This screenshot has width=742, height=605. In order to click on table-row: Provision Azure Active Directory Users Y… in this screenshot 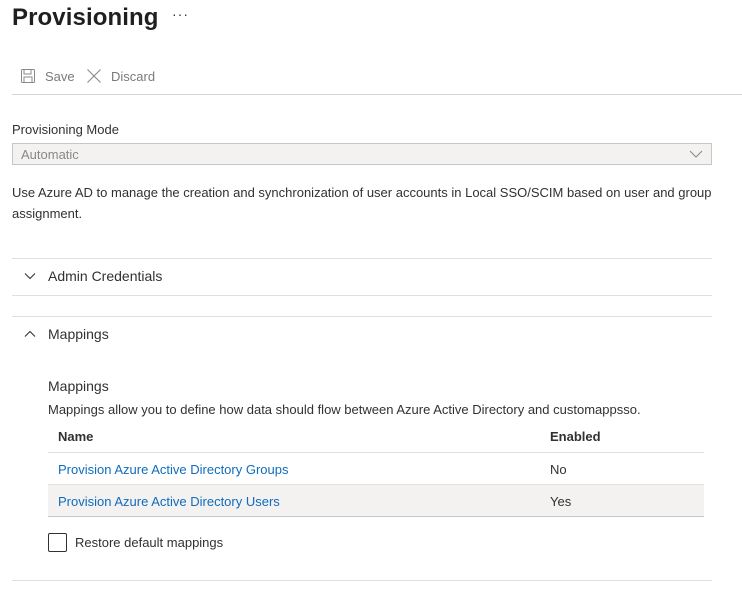, I will do `click(376, 501)`.